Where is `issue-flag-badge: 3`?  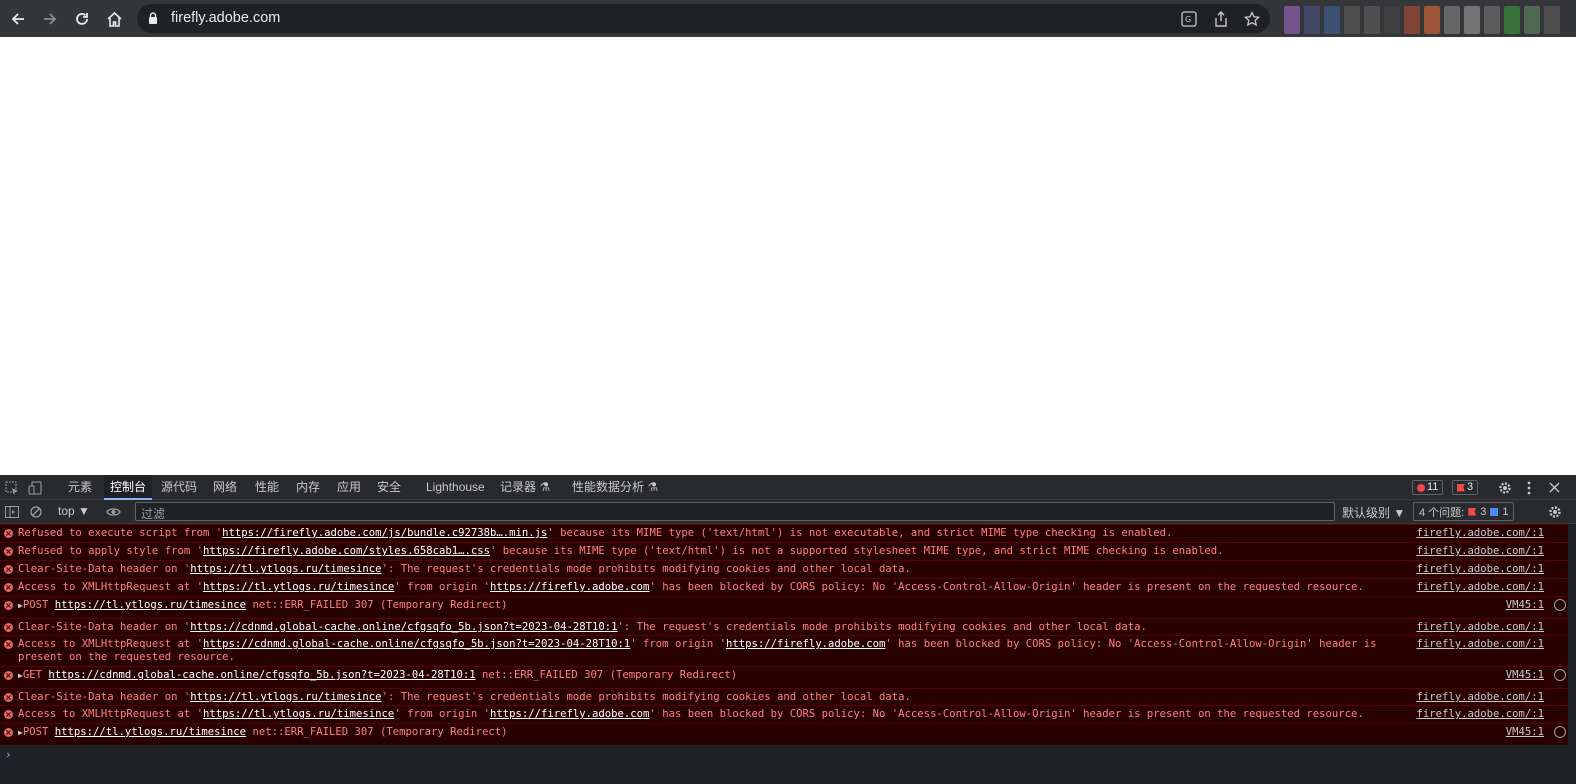
issue-flag-badge: 3 is located at coordinates (1465, 487).